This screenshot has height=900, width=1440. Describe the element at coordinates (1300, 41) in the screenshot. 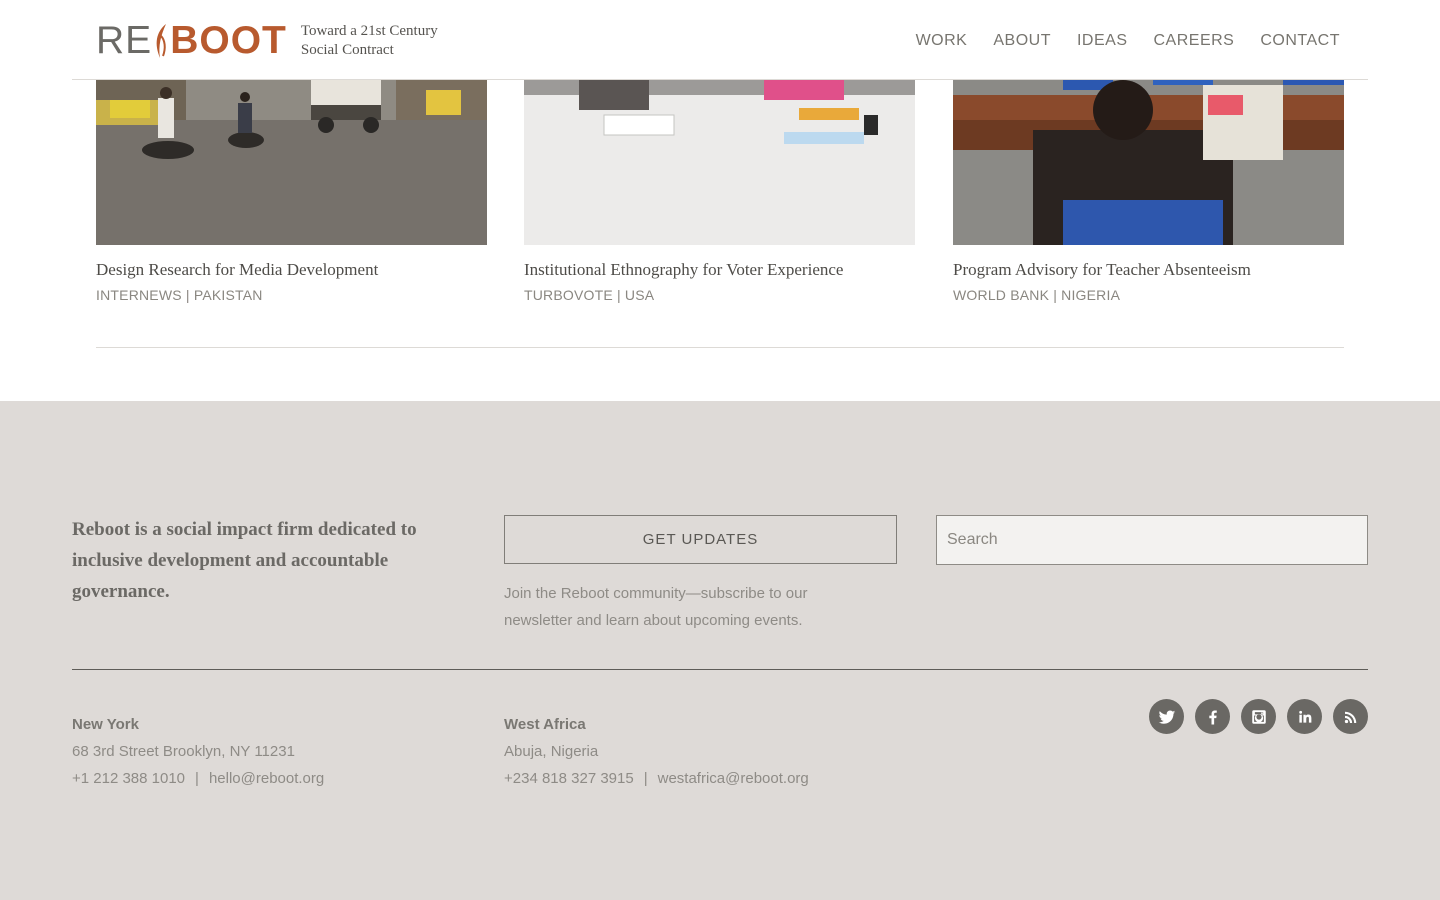

I see `nav-contact: CONTACT` at that location.